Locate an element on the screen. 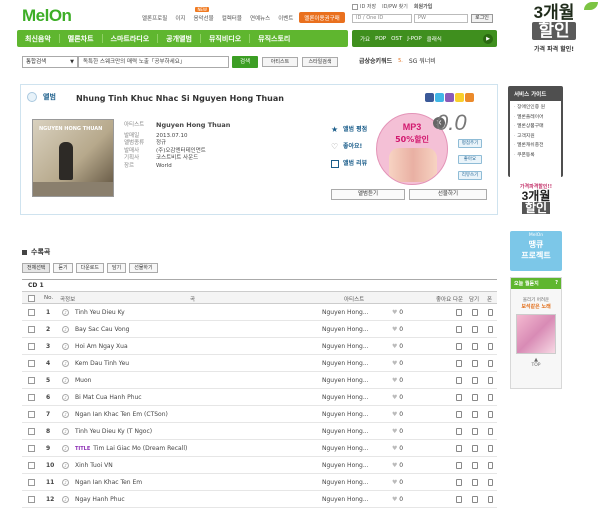 This screenshot has width=600, height=508. track-title: Kem Dau Tinh Yeu is located at coordinates (102, 363).